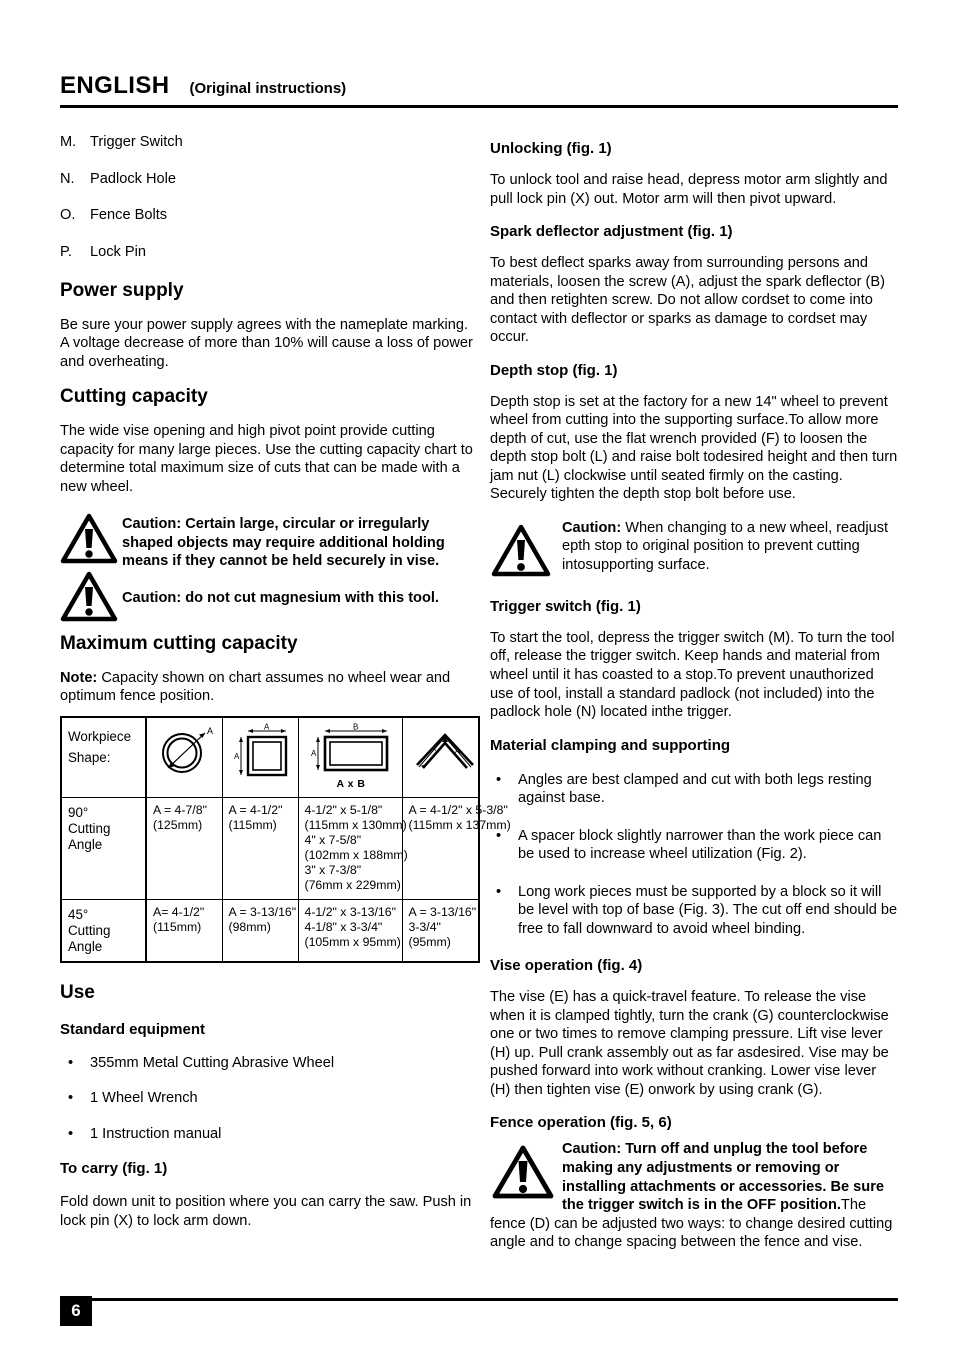 The image size is (960, 1362). What do you see at coordinates (252, 824) in the screenshot?
I see `value-line: (115mm)` at bounding box center [252, 824].